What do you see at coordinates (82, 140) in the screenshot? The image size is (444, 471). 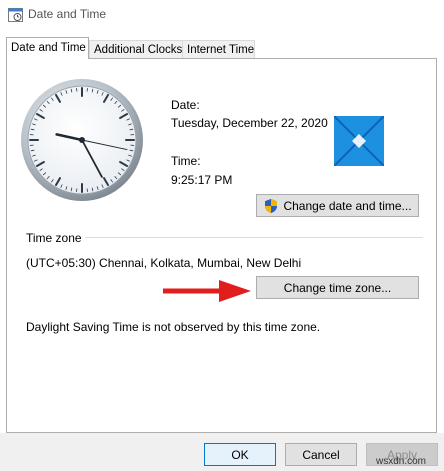 I see `analog-clock` at bounding box center [82, 140].